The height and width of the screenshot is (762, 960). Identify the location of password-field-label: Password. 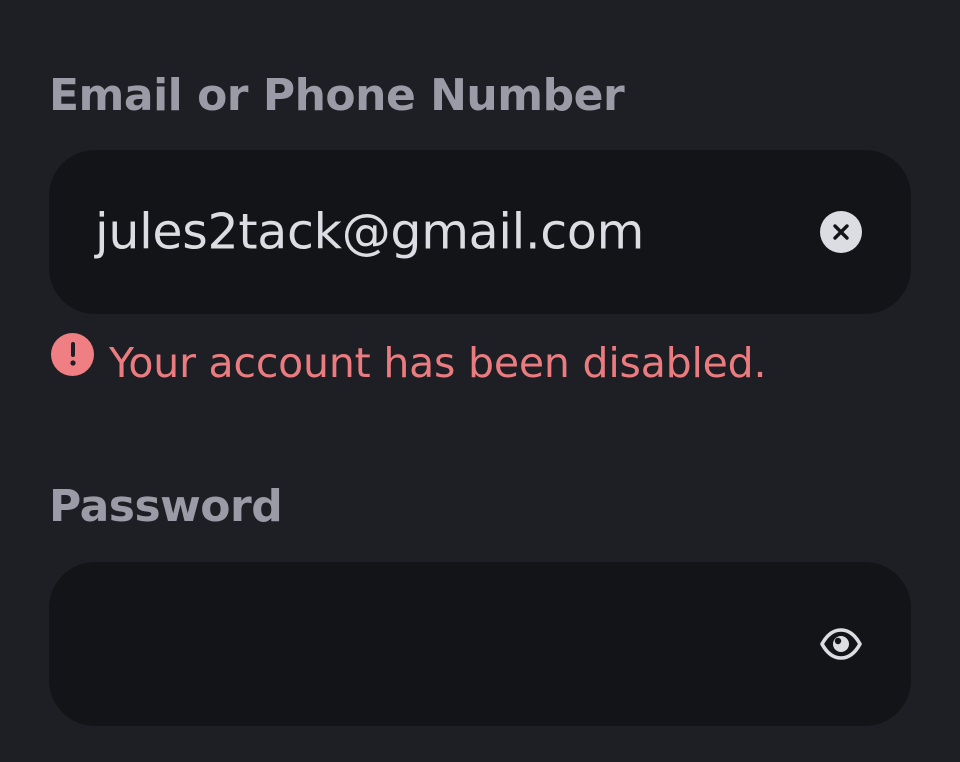
(166, 506).